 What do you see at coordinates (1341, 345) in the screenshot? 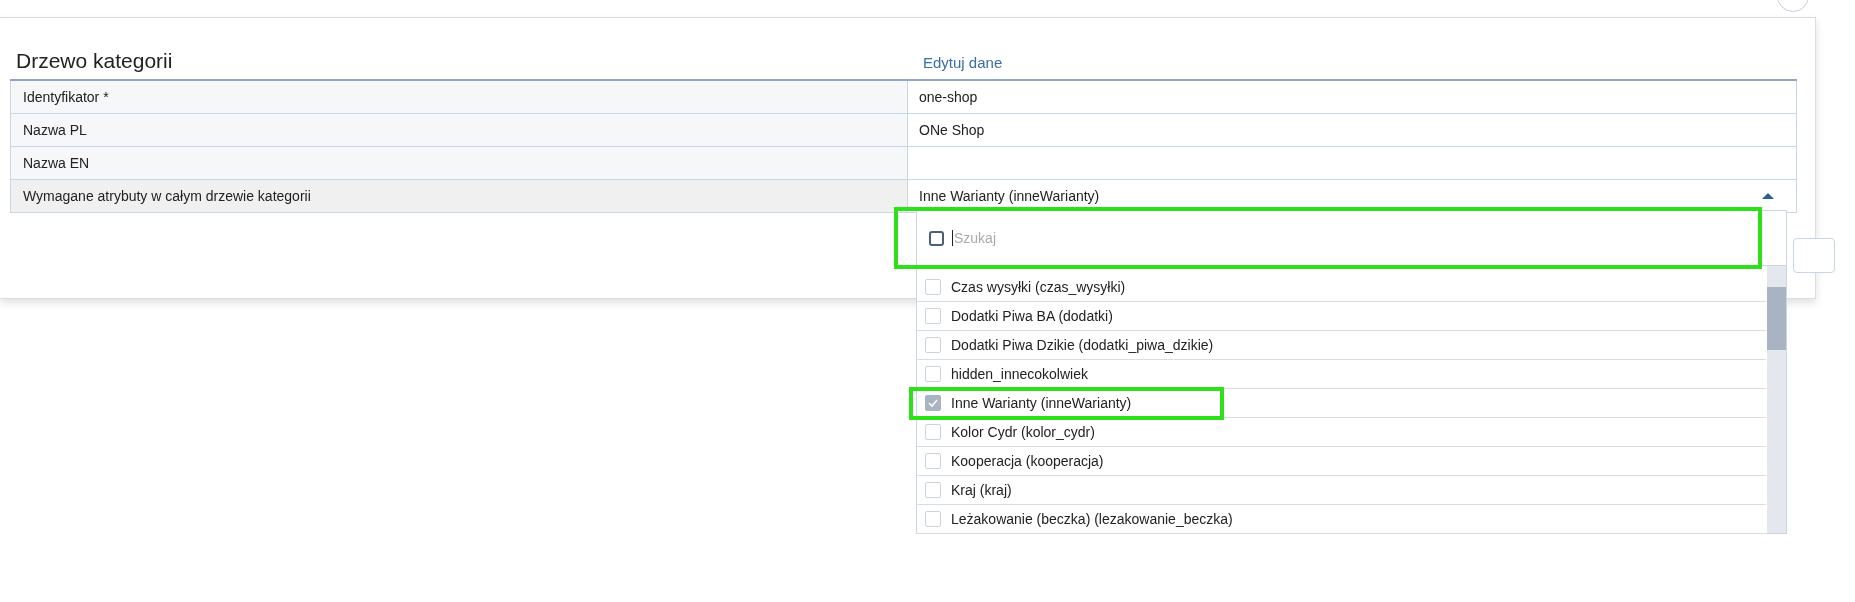
I see `dropdown-option: Dodatki Piwa Dzikie (dodatki_piwa_dzikie)` at bounding box center [1341, 345].